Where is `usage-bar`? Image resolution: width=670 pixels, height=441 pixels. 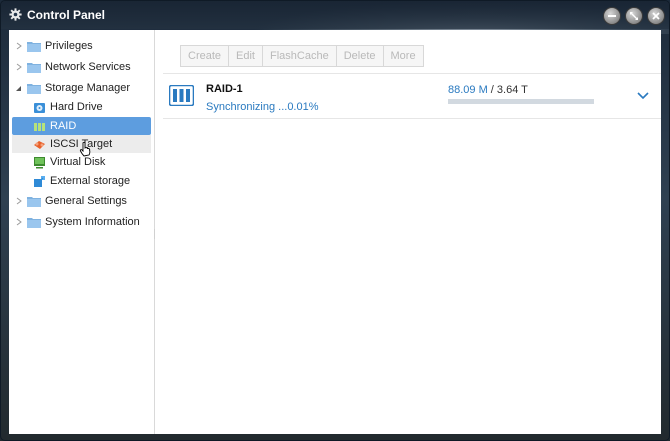 usage-bar is located at coordinates (521, 101).